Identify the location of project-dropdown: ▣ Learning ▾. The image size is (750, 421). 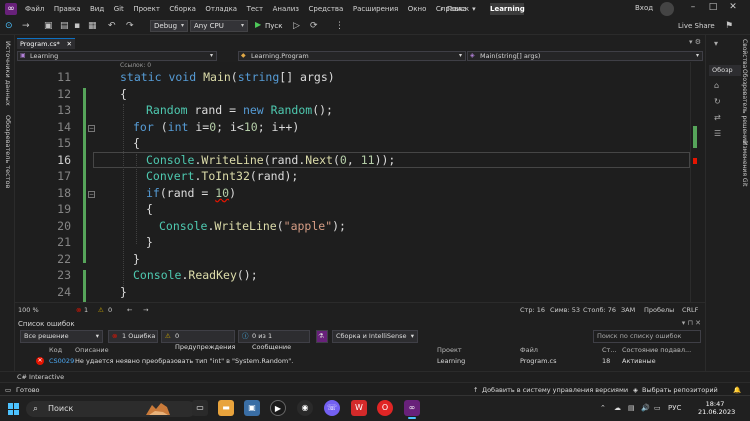
(117, 56).